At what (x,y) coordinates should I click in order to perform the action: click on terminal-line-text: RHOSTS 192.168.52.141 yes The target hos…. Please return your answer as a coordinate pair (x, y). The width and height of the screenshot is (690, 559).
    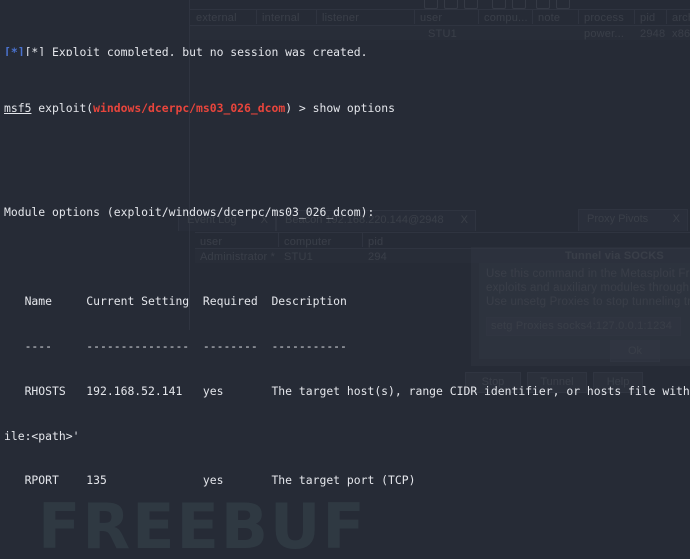
    Looking at the image, I should click on (347, 390).